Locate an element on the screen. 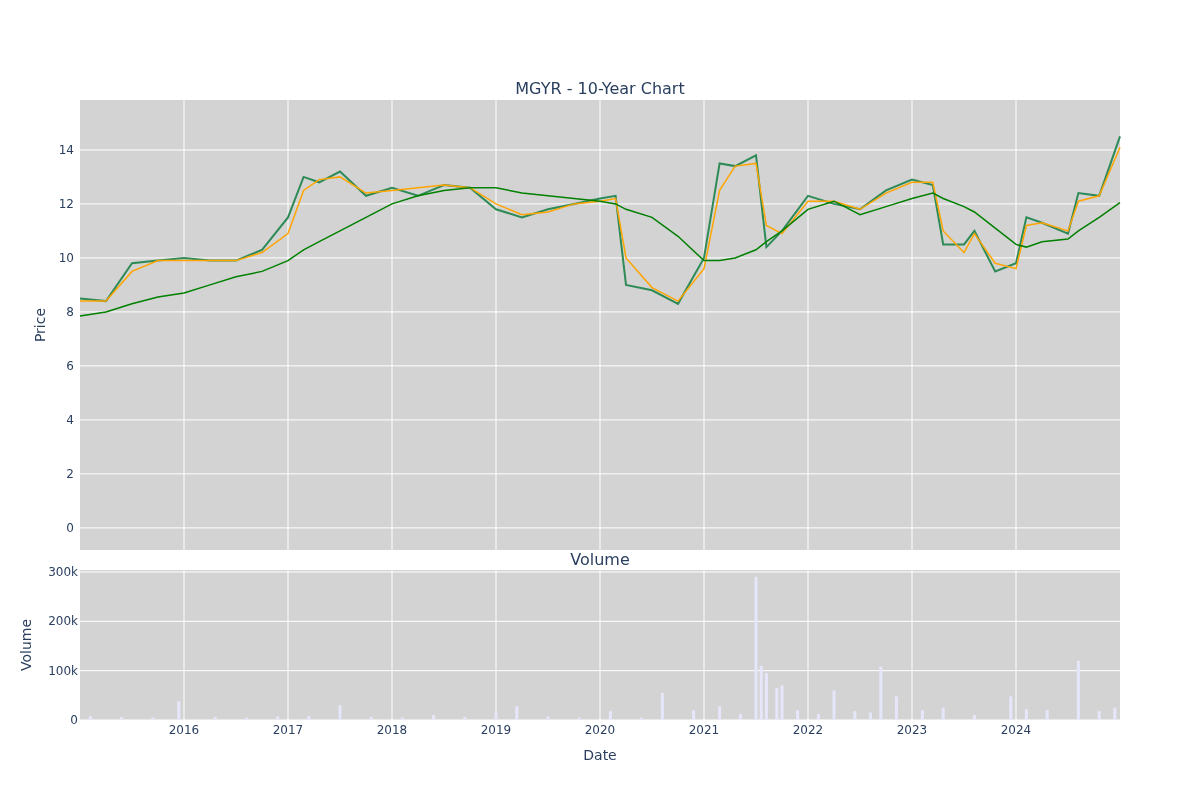  tick-label: 2024 is located at coordinates (1016, 730).